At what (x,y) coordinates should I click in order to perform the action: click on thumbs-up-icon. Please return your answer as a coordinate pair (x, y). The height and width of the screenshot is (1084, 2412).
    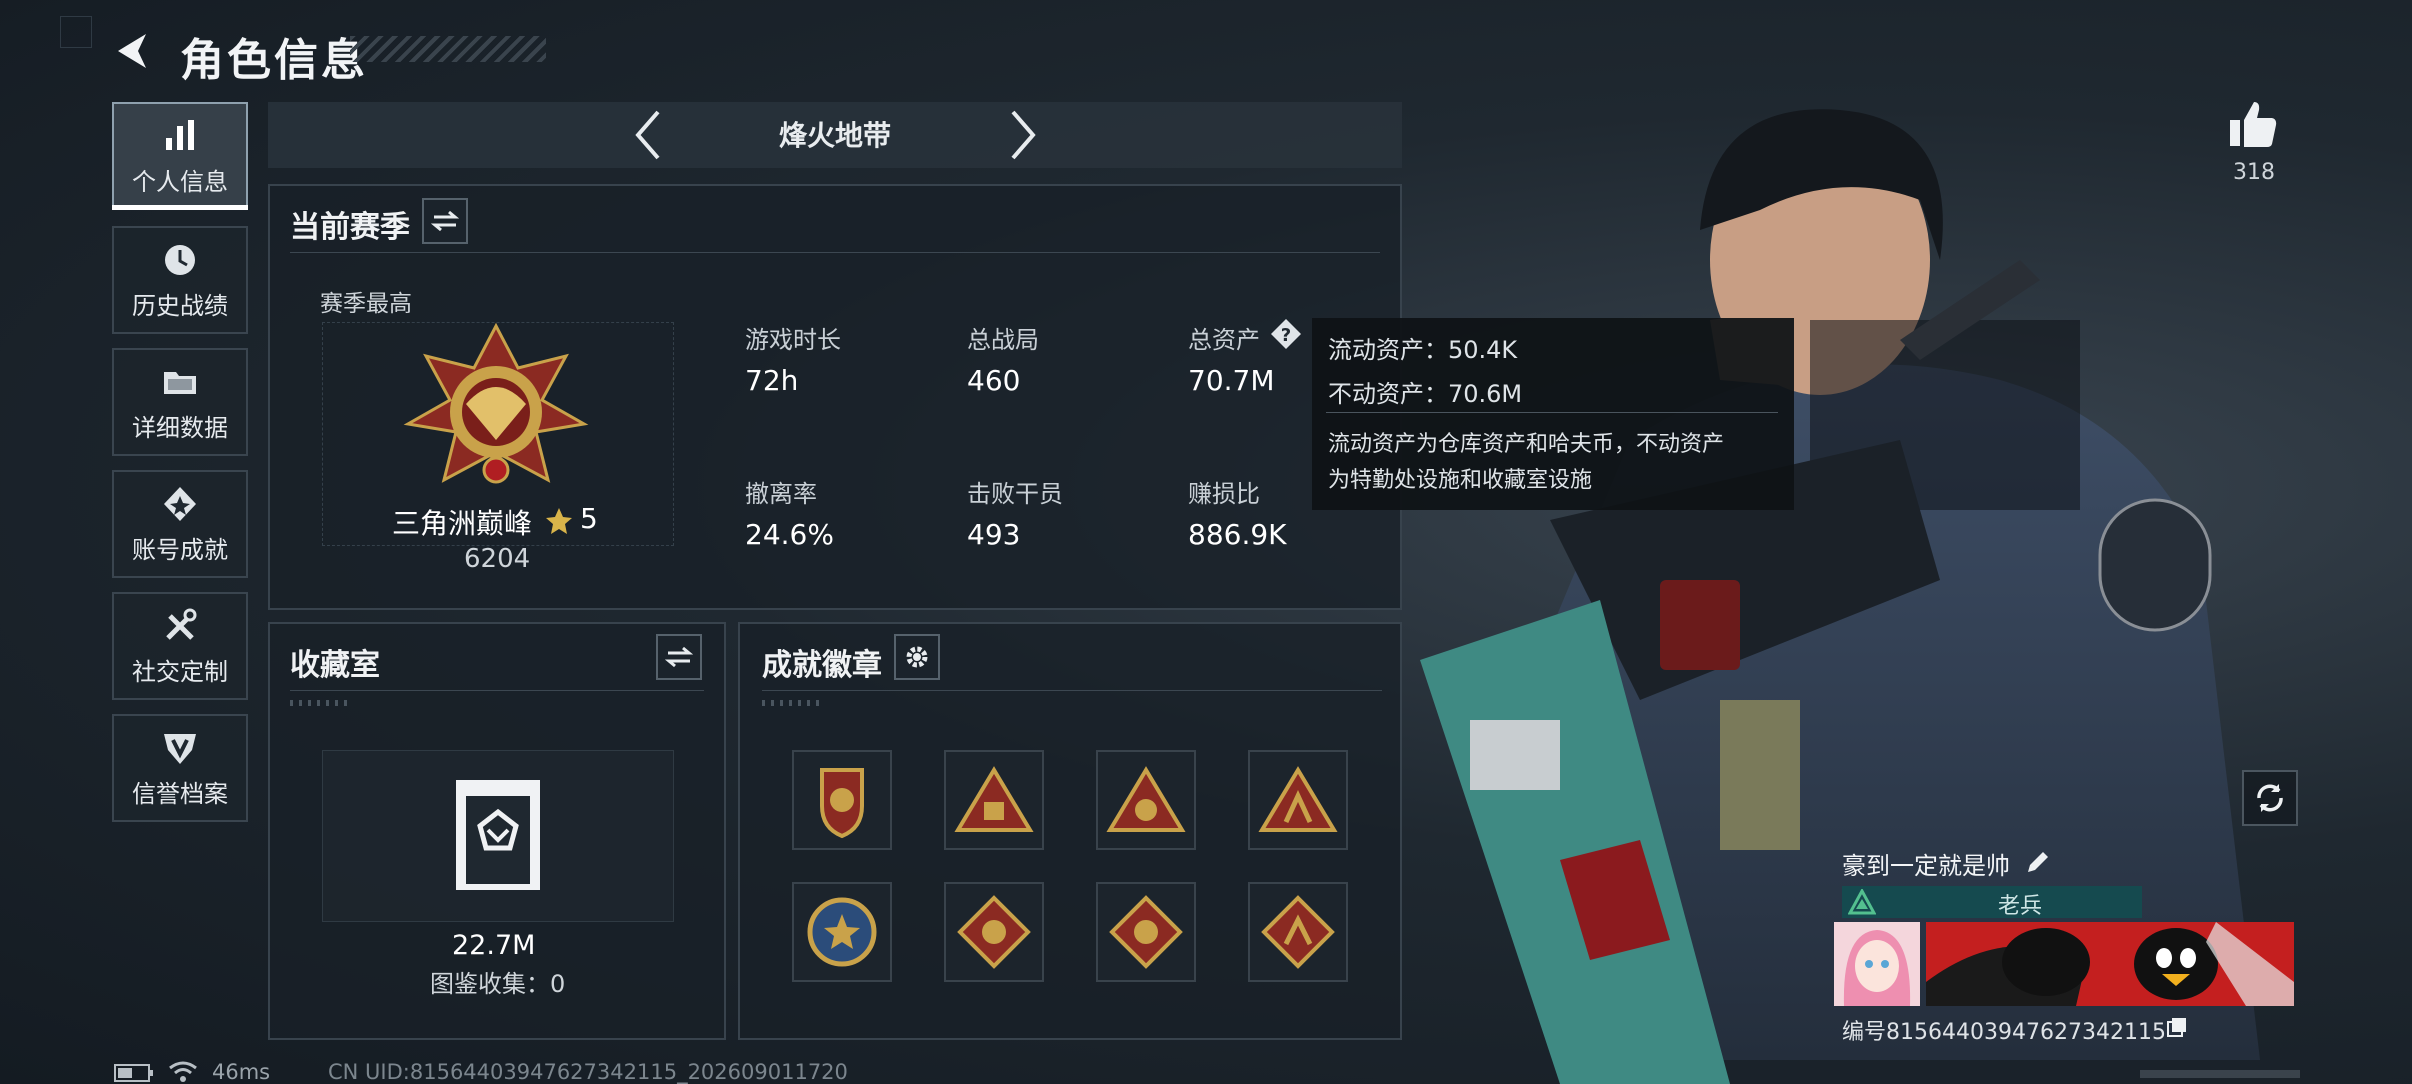
    Looking at the image, I should click on (2253, 124).